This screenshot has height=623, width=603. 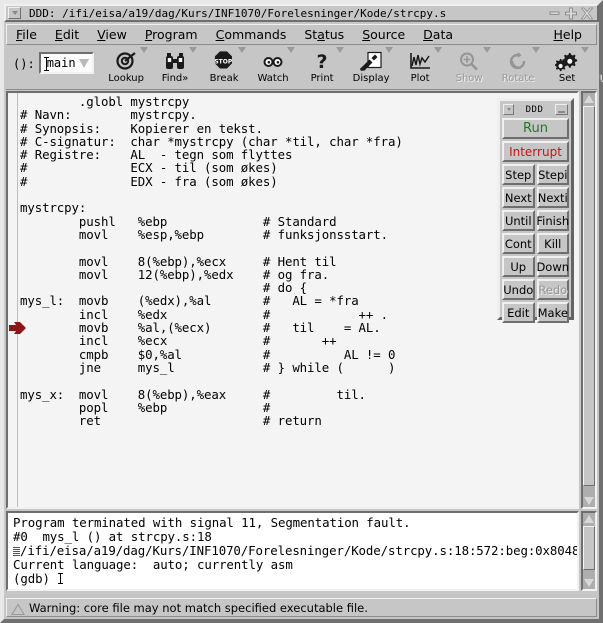 I want to click on edit-button: Edit, so click(x=518, y=312).